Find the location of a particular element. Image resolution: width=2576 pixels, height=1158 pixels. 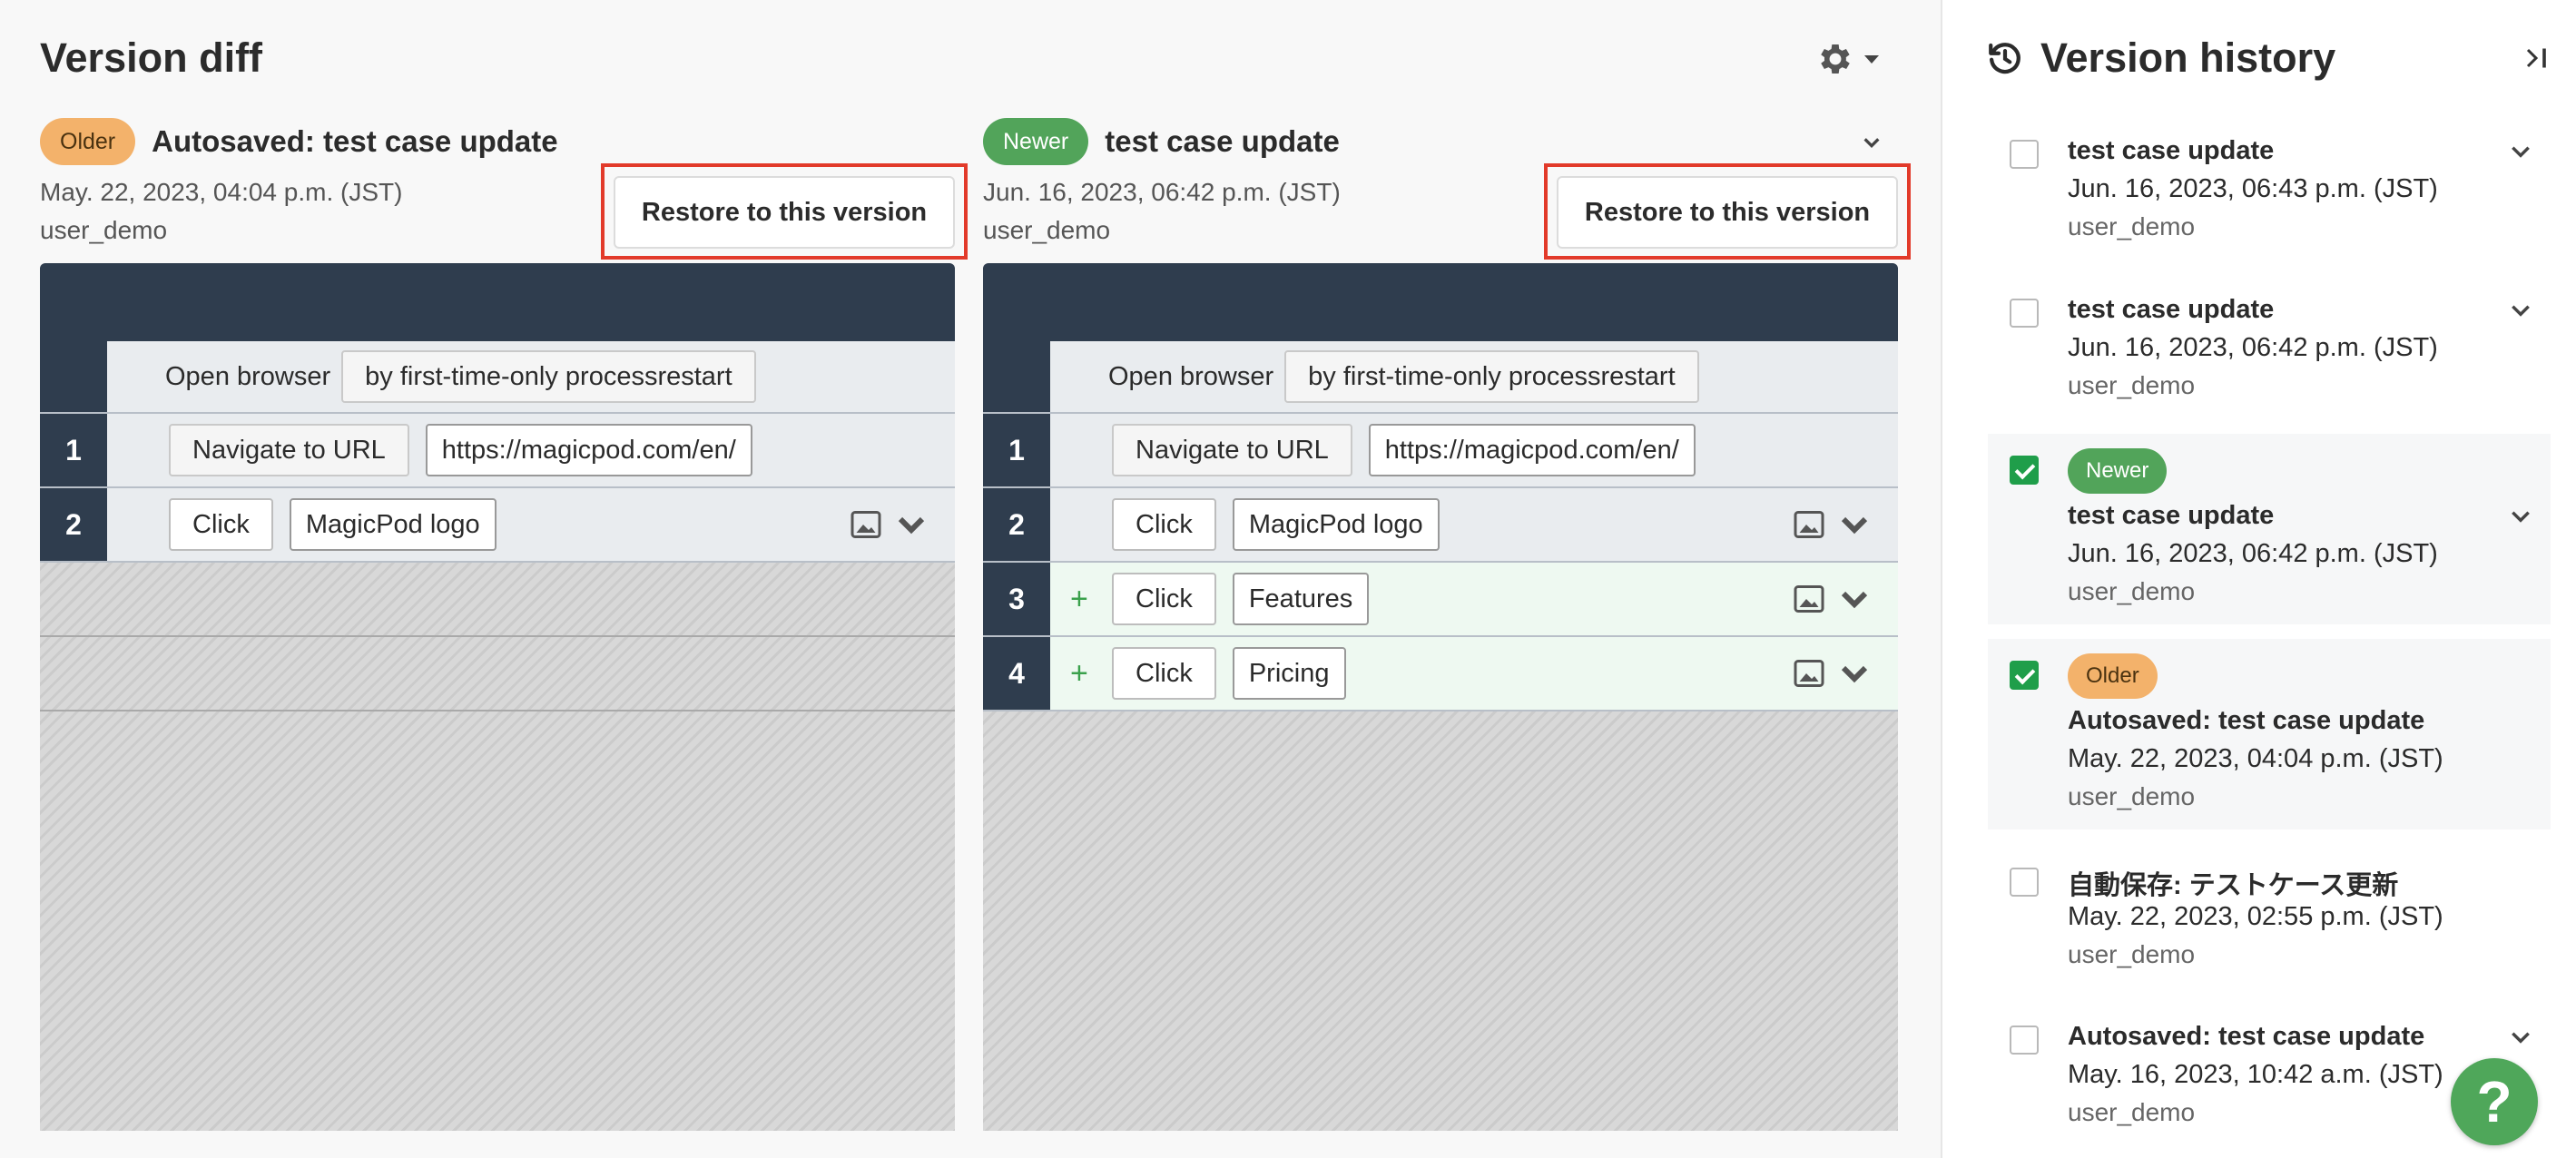

history-item-date: May. 22, 2023, 04:04 p.m. (JST) is located at coordinates (2255, 759).